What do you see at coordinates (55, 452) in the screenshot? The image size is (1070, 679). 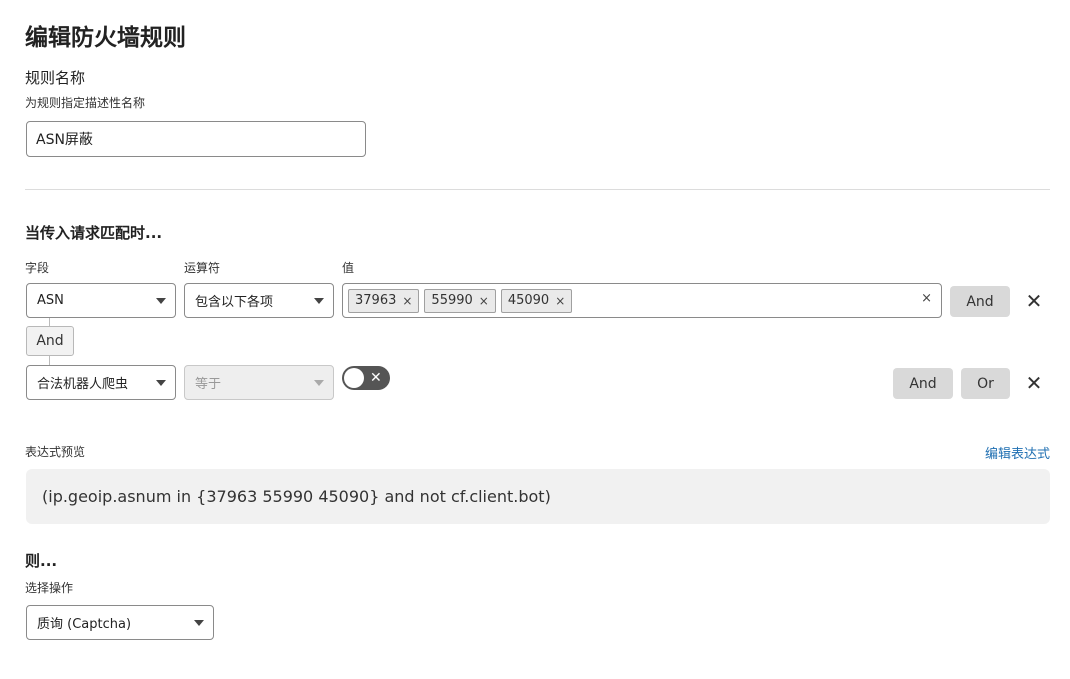 I see `expression-preview-label: 表达式预览` at bounding box center [55, 452].